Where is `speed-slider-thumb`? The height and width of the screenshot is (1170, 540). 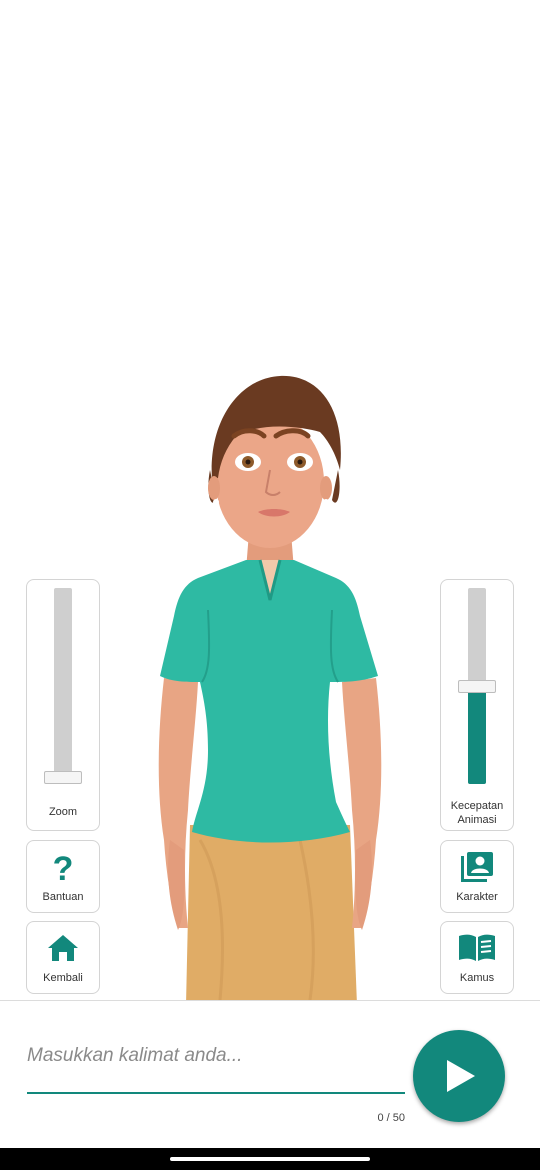
speed-slider-thumb is located at coordinates (477, 686).